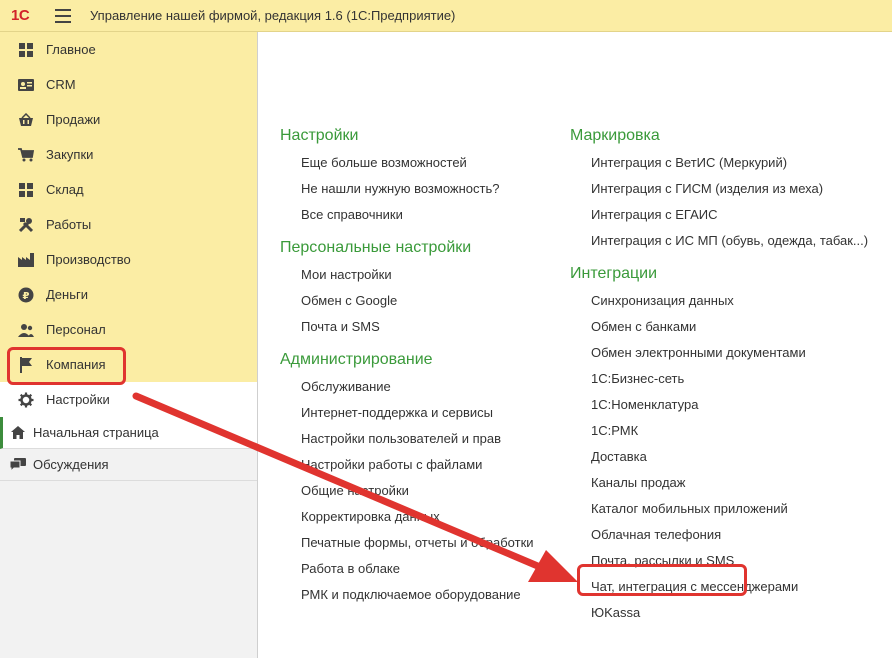  What do you see at coordinates (128, 294) in the screenshot?
I see `section-money: ₽ Деньги` at bounding box center [128, 294].